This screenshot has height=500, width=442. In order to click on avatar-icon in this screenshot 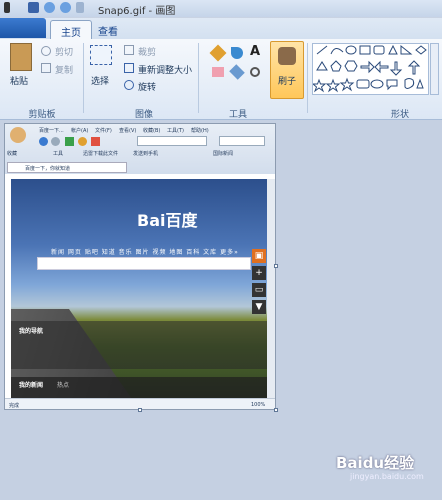, I will do `click(18, 135)`.